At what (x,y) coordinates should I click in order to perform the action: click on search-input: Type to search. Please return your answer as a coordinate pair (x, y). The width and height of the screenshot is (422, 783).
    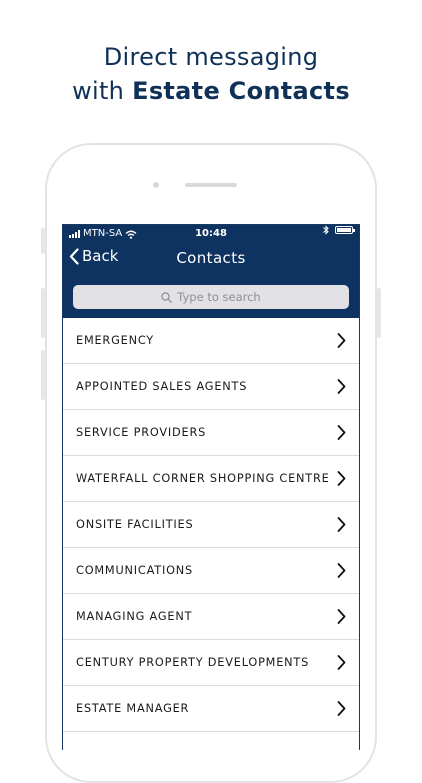
    Looking at the image, I should click on (211, 297).